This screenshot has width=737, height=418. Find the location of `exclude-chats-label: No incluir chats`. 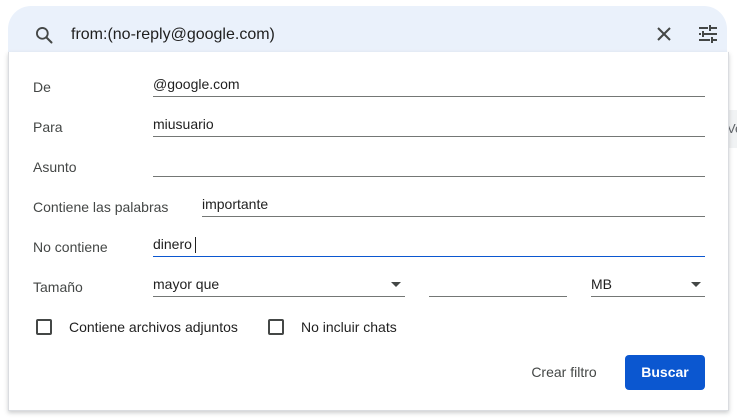

exclude-chats-label: No incluir chats is located at coordinates (349, 327).